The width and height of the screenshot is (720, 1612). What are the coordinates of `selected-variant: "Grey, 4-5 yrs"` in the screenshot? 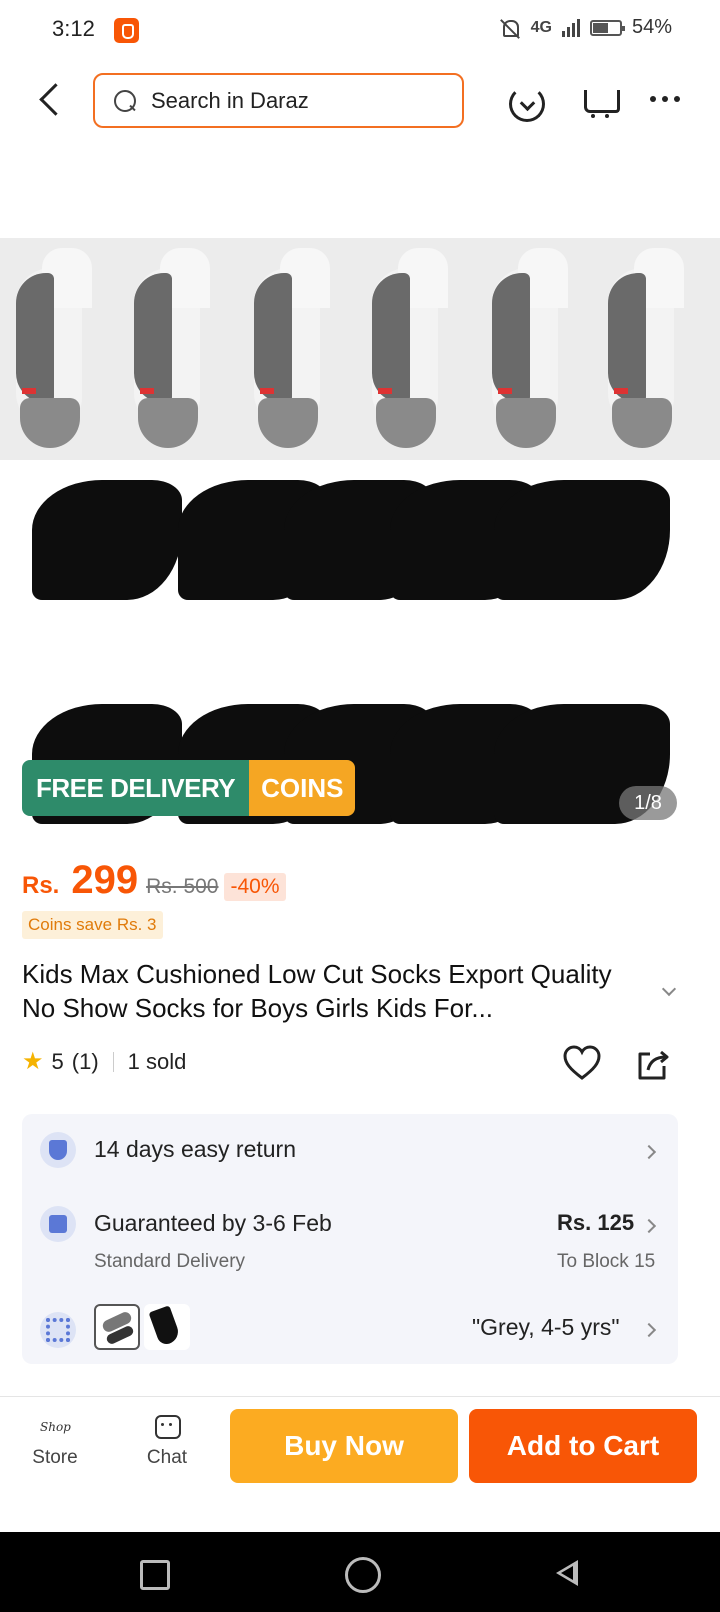 It's located at (546, 1327).